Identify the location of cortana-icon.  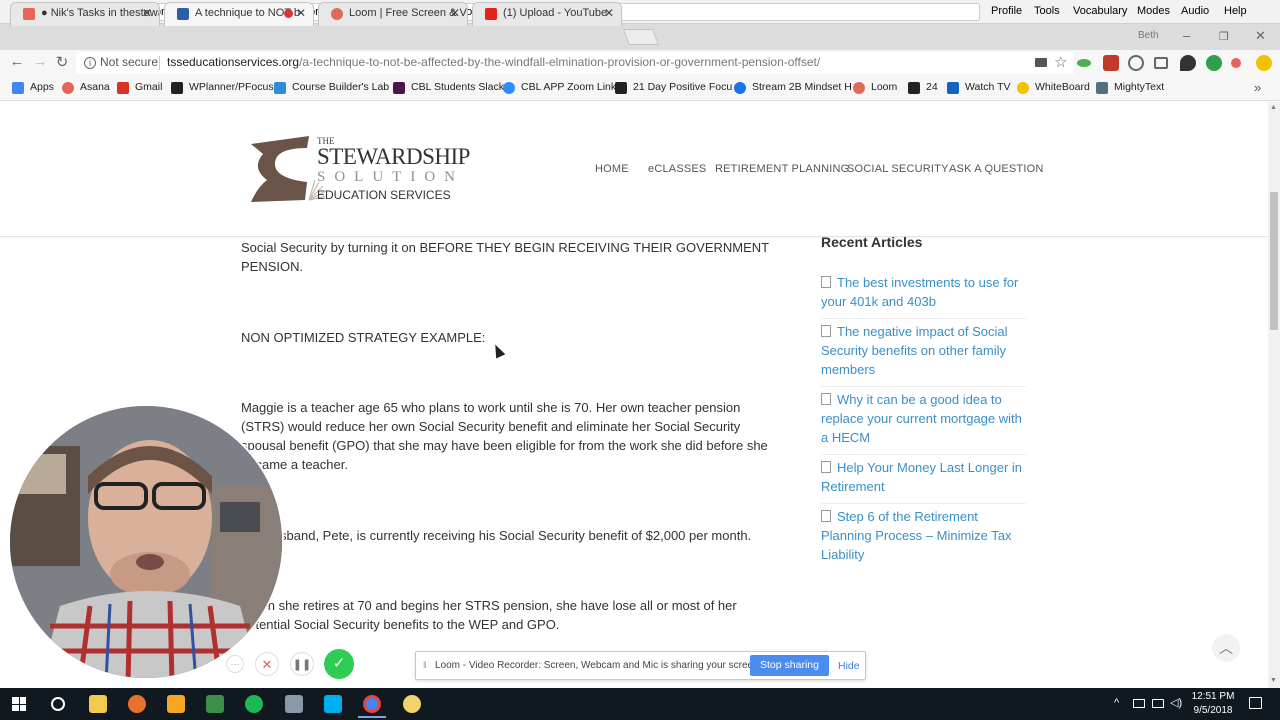
(58, 704).